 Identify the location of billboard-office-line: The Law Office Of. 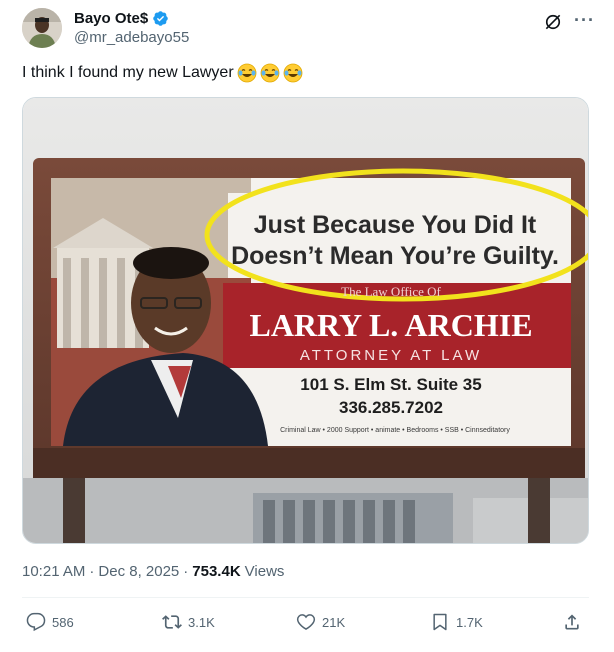
(391, 291).